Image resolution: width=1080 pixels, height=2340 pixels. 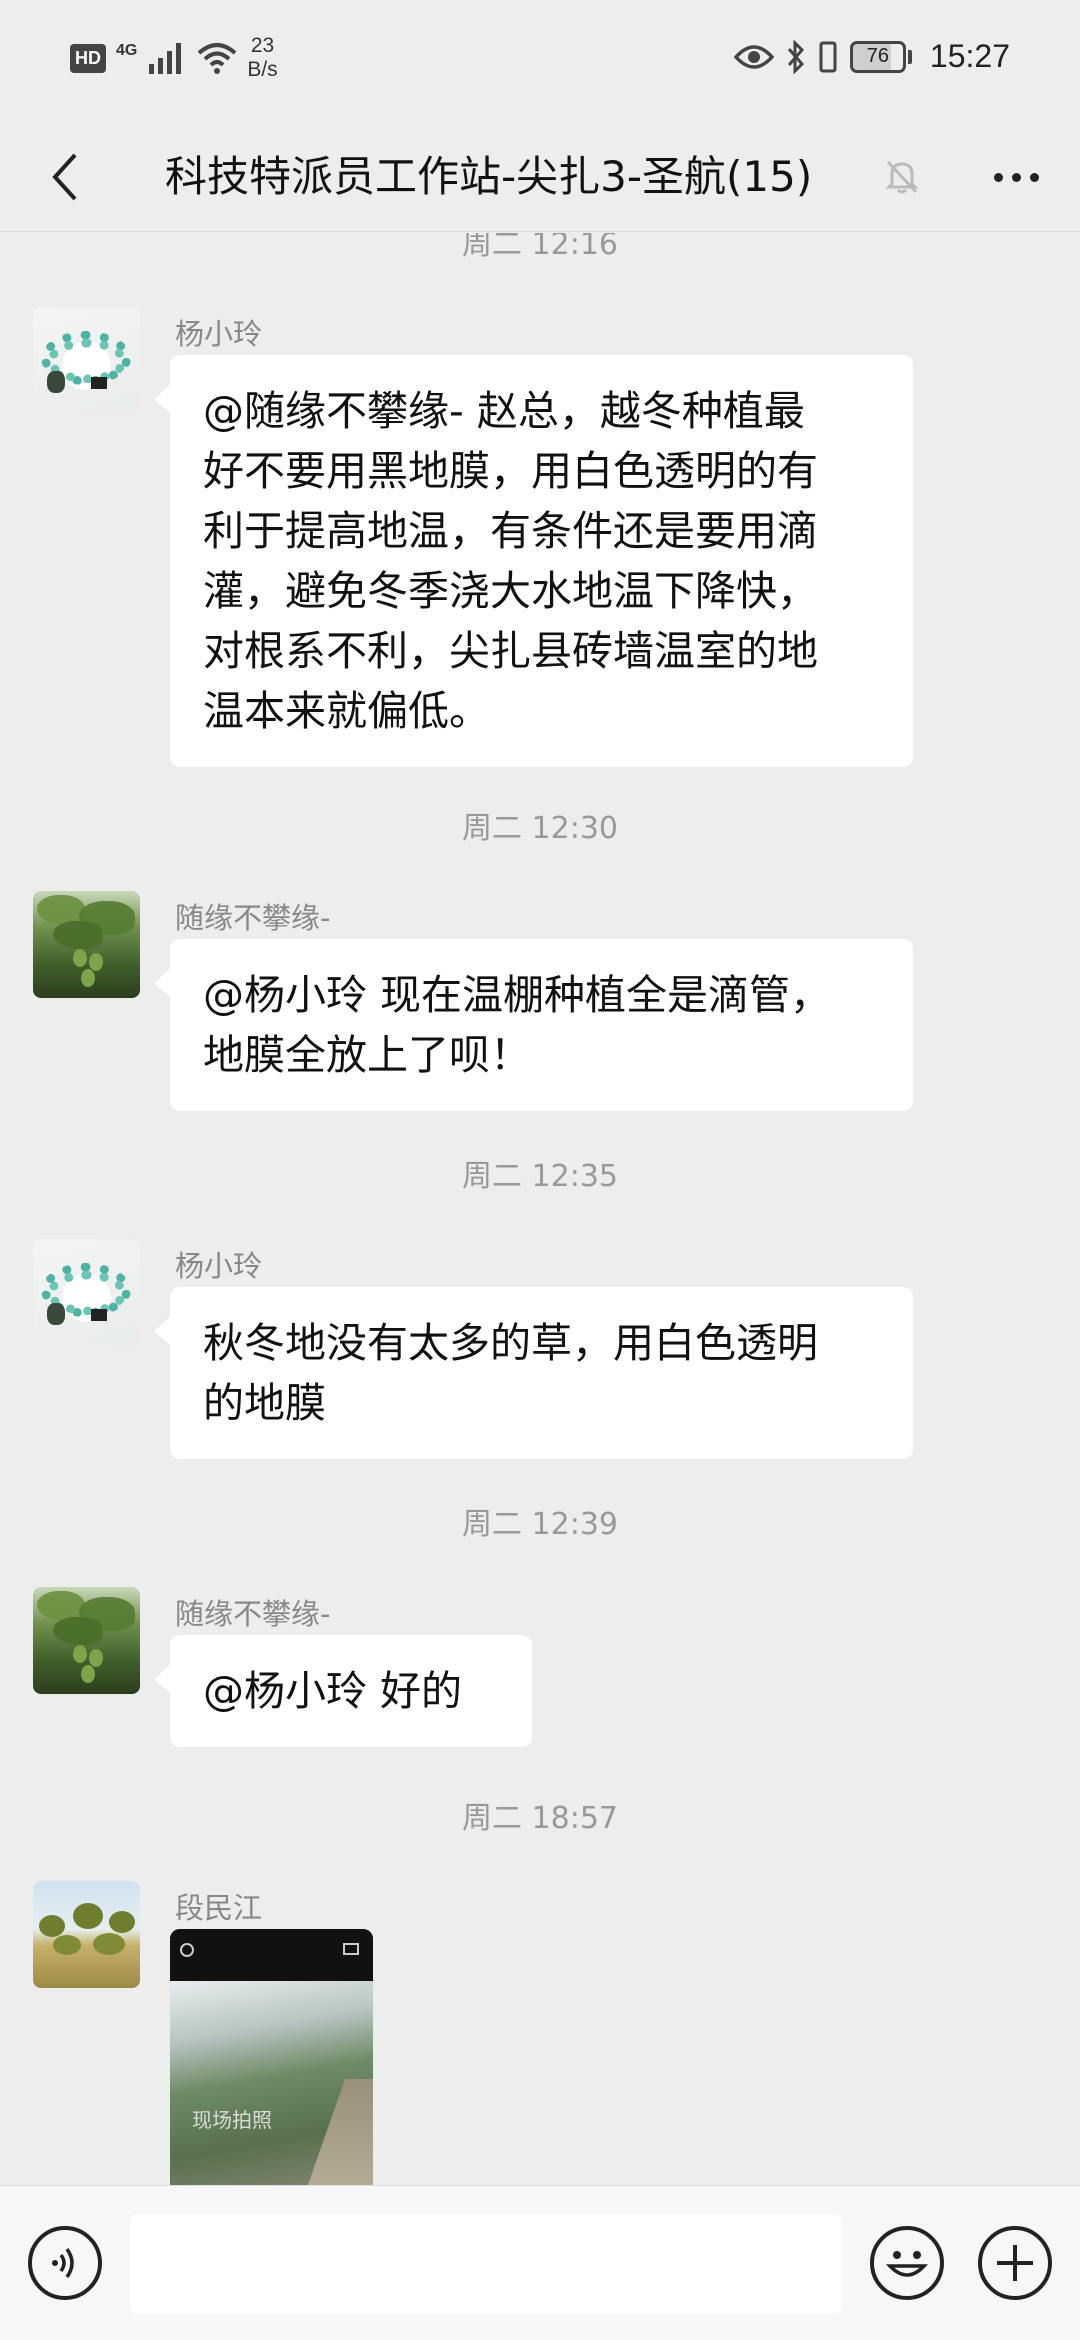 I want to click on message-line: 的地膜, so click(x=264, y=1403).